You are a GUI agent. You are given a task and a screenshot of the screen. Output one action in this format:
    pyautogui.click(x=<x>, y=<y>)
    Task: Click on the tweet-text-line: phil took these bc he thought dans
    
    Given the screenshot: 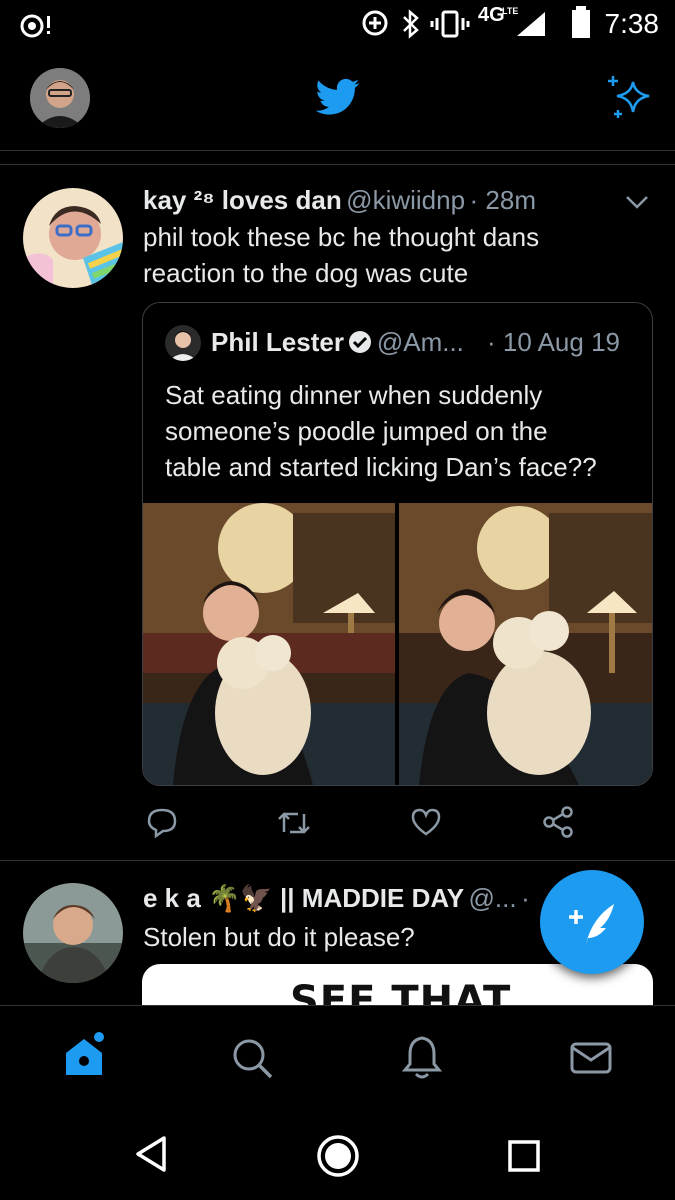 What is the action you would take?
    pyautogui.click(x=341, y=237)
    